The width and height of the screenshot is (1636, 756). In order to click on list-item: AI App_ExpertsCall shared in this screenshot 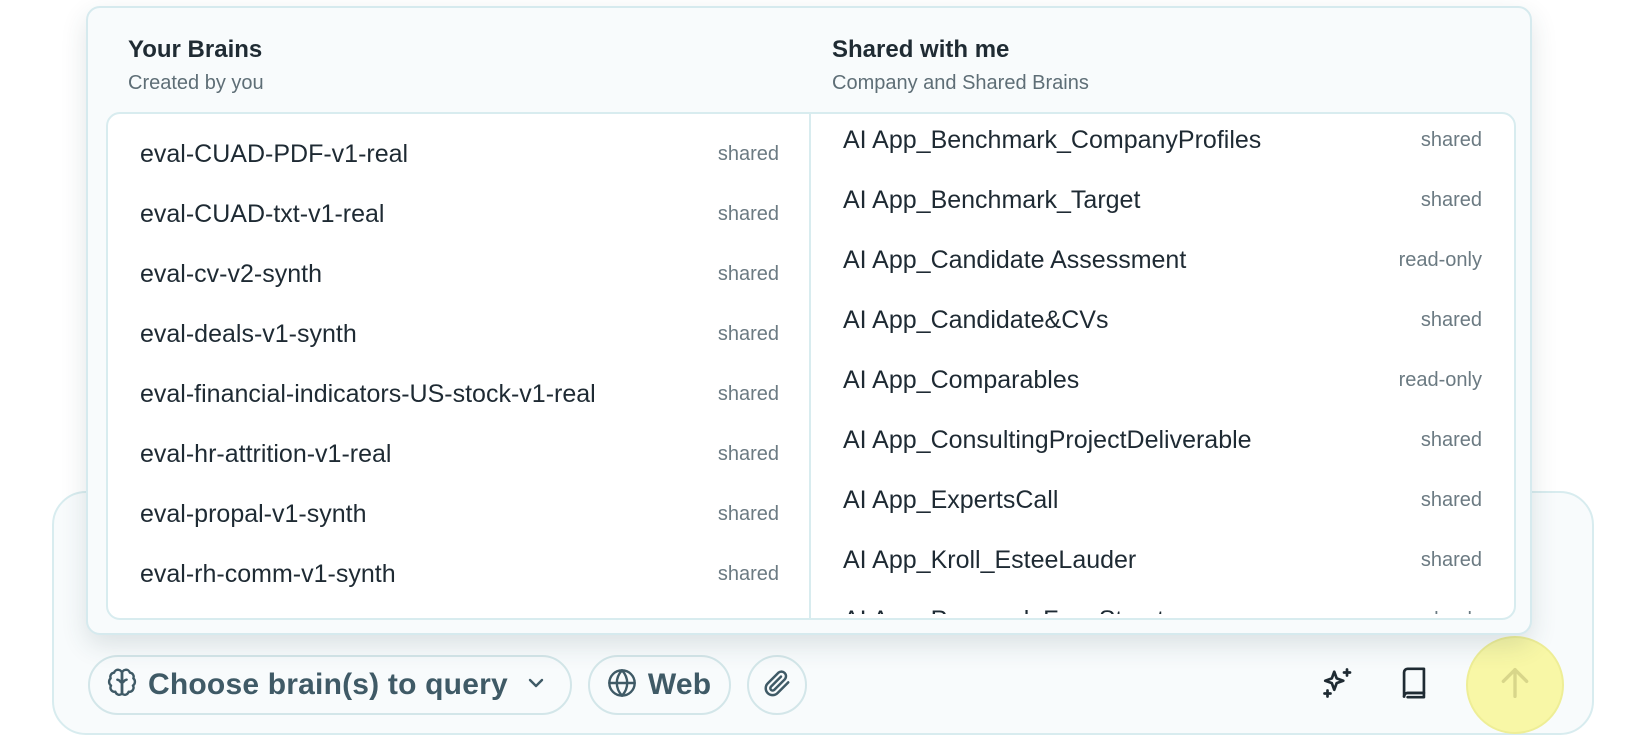, I will do `click(1162, 500)`.